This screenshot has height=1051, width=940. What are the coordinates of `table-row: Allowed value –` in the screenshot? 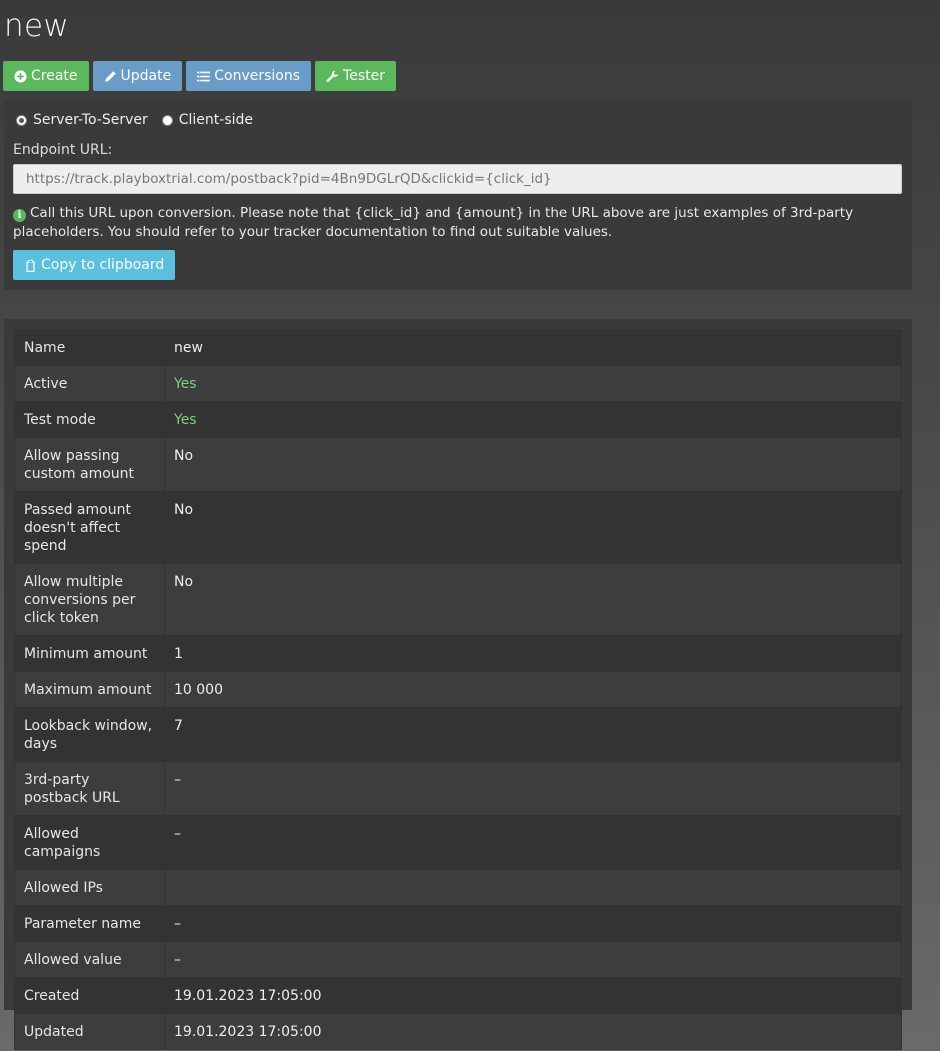 It's located at (458, 959).